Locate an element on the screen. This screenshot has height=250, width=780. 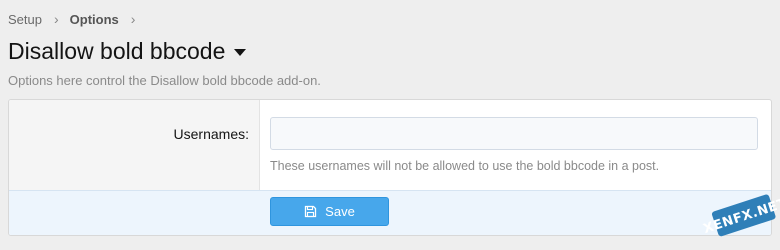
usernames-label: Usernames: is located at coordinates (211, 134).